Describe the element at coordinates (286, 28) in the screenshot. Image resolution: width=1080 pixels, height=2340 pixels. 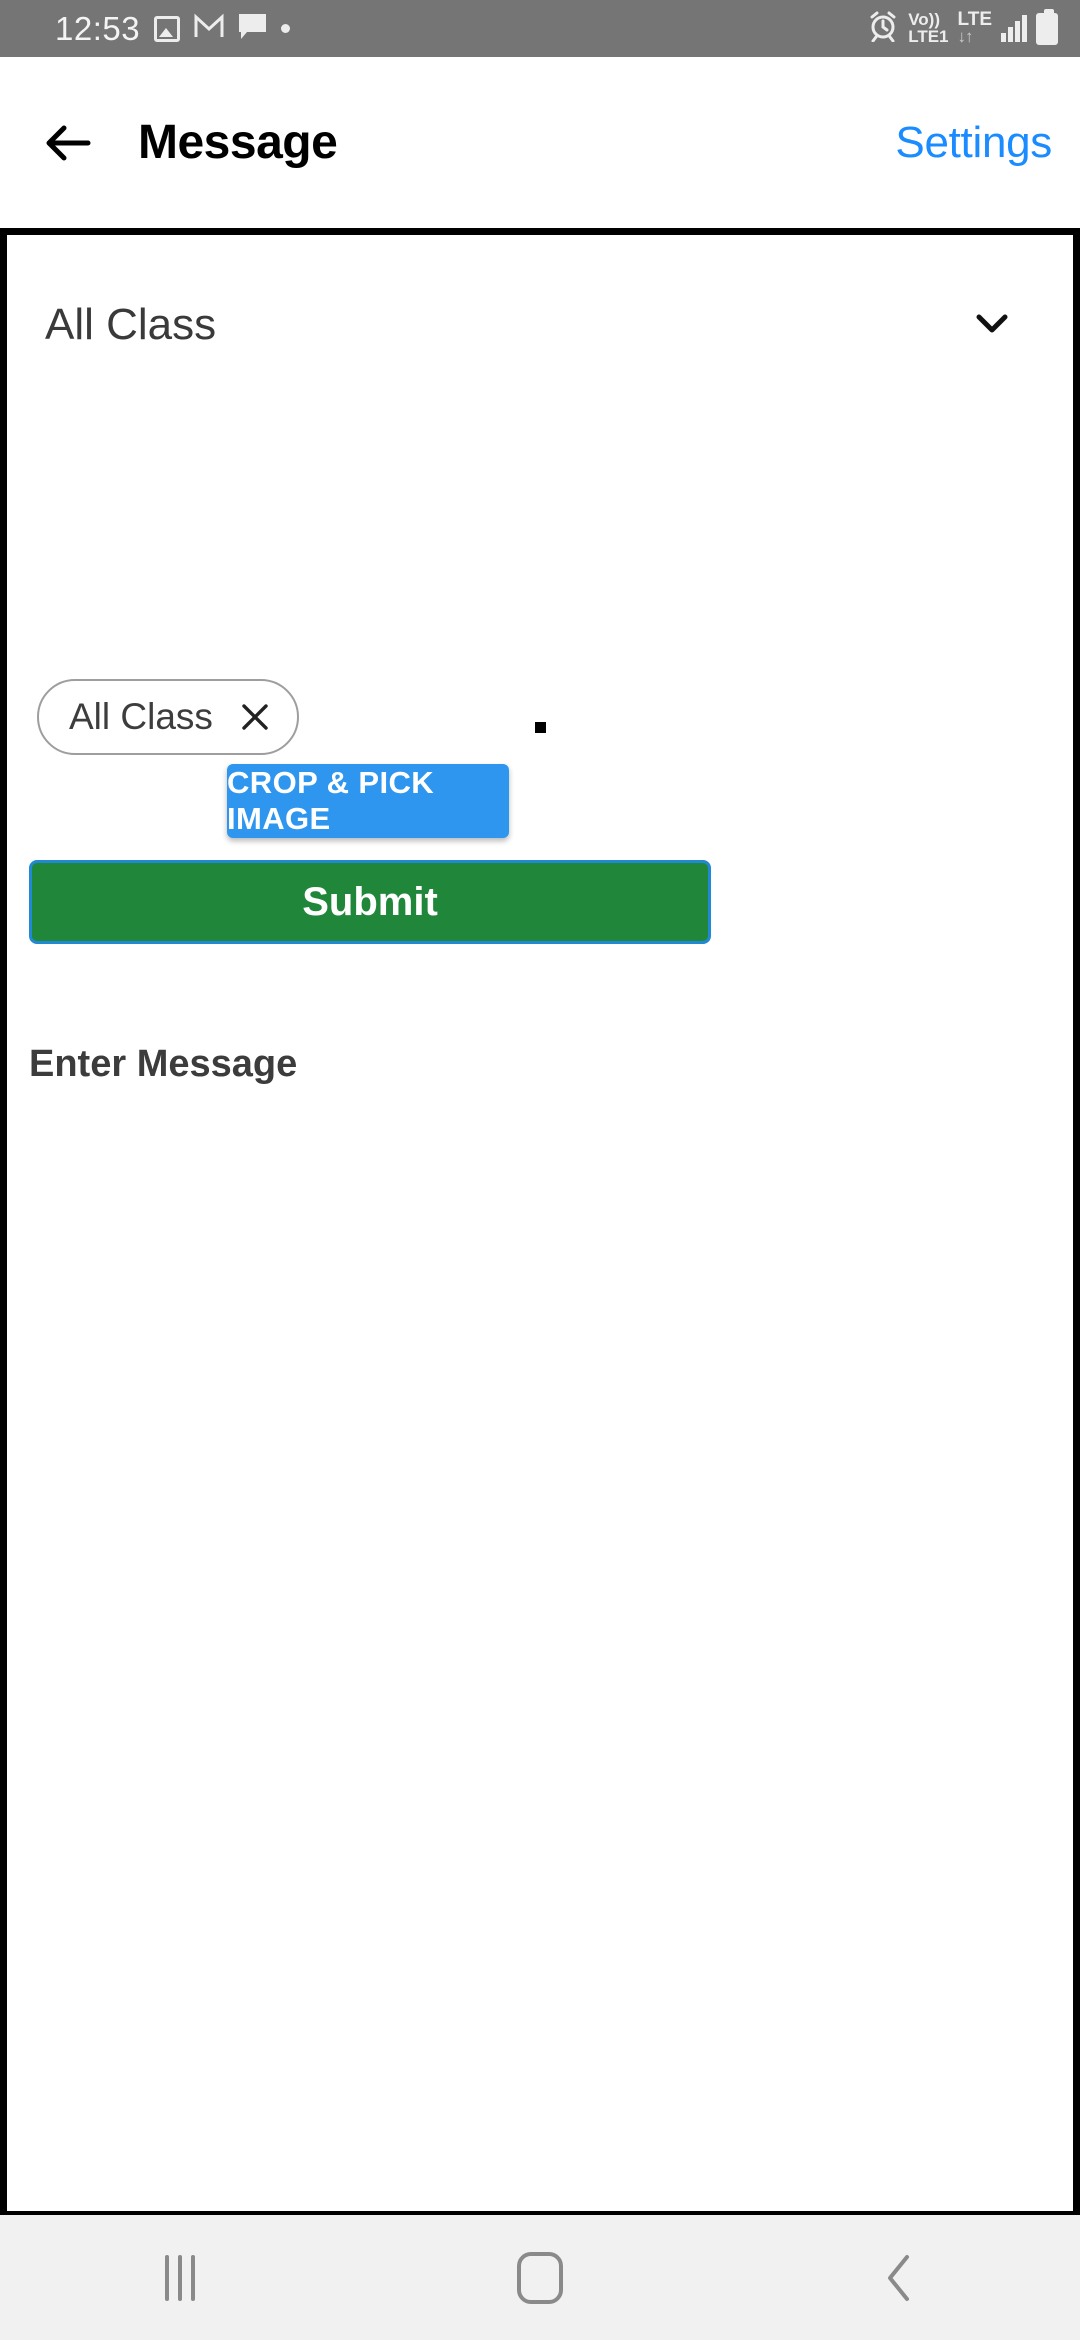
I see `more-dot-icon` at that location.